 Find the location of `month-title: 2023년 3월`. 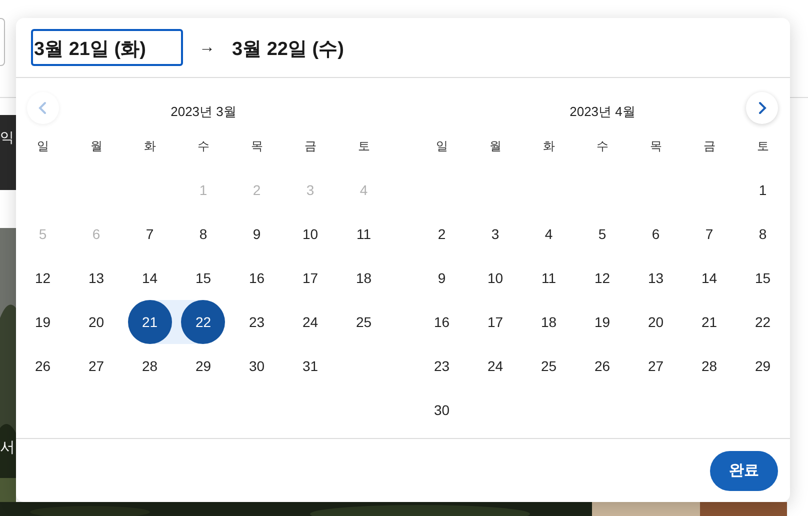

month-title: 2023년 3월 is located at coordinates (204, 112).